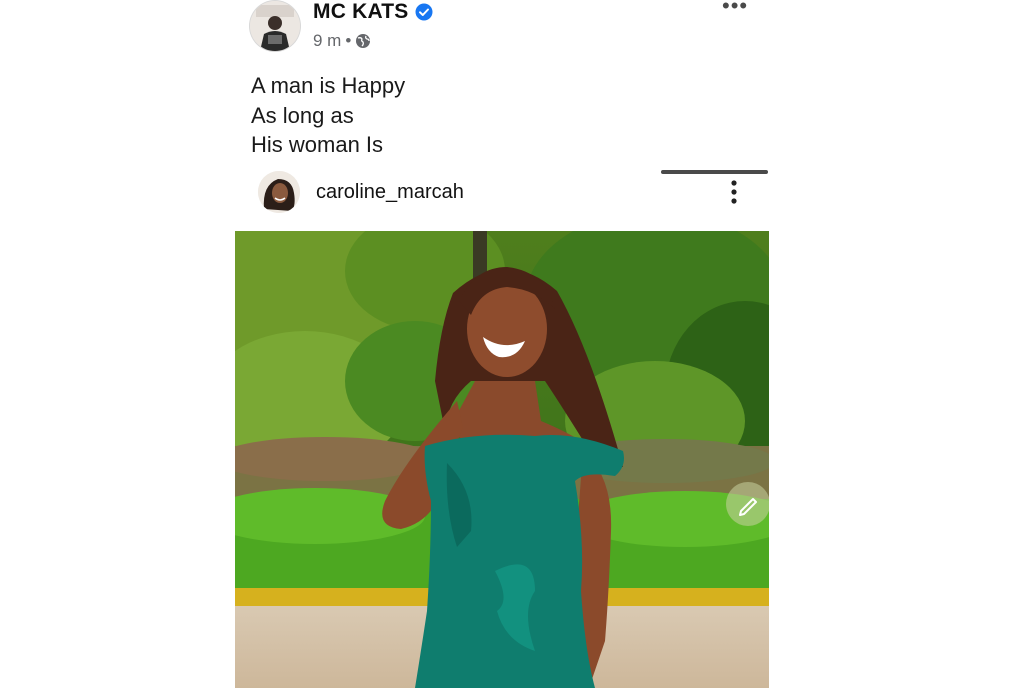 The image size is (1024, 688). I want to click on caption-line: A man is Happy, so click(328, 85).